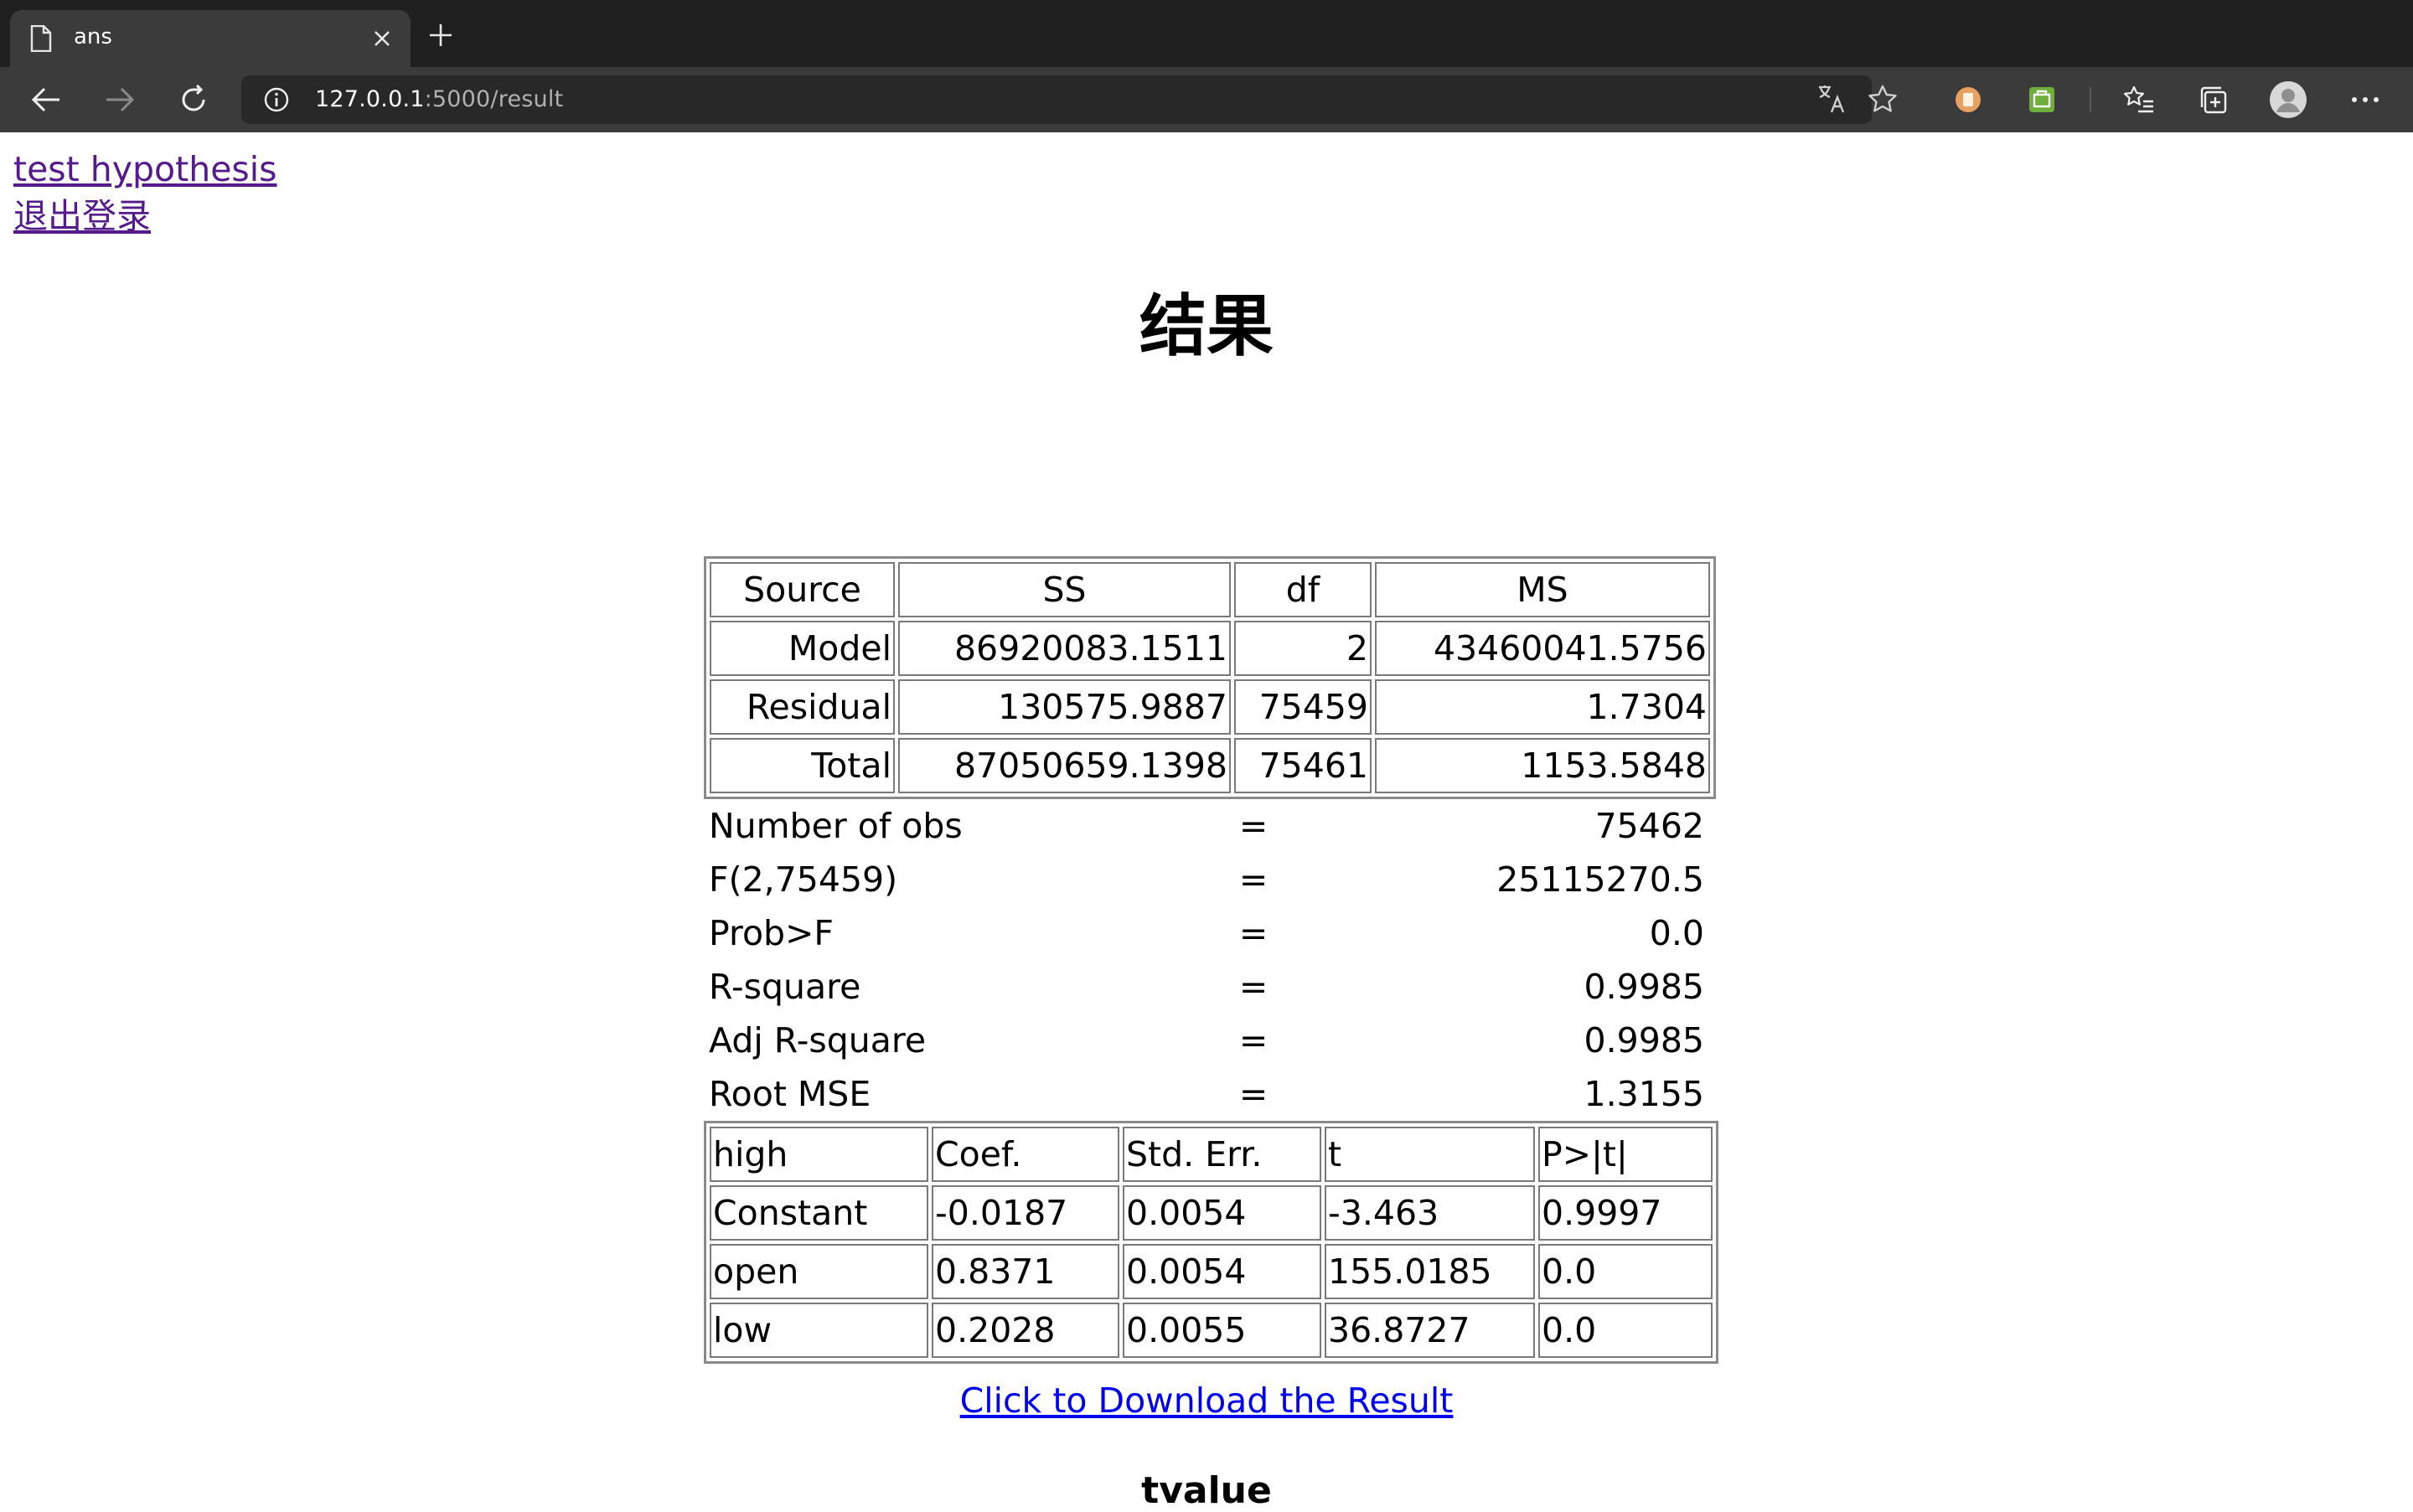 This screenshot has width=2413, height=1512. Describe the element at coordinates (1025, 1154) in the screenshot. I see `coef-header-cell: Coef.` at that location.